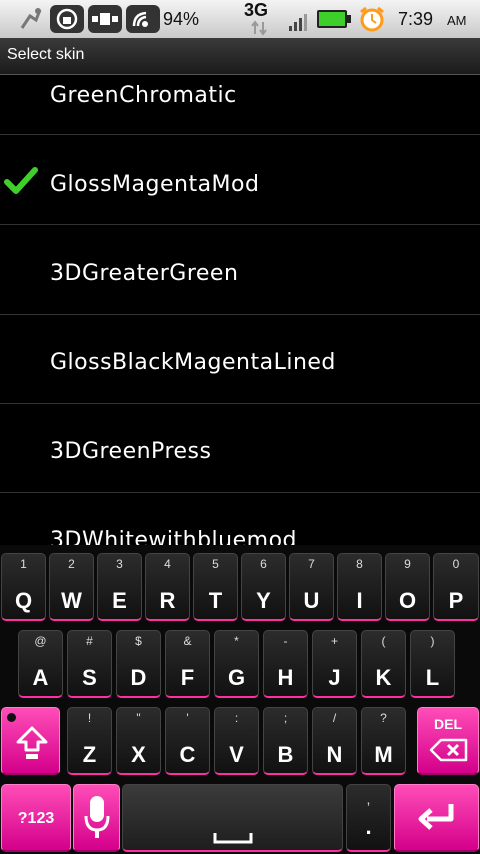  What do you see at coordinates (131, 451) in the screenshot?
I see `list-item-label: 3DGreenPress` at bounding box center [131, 451].